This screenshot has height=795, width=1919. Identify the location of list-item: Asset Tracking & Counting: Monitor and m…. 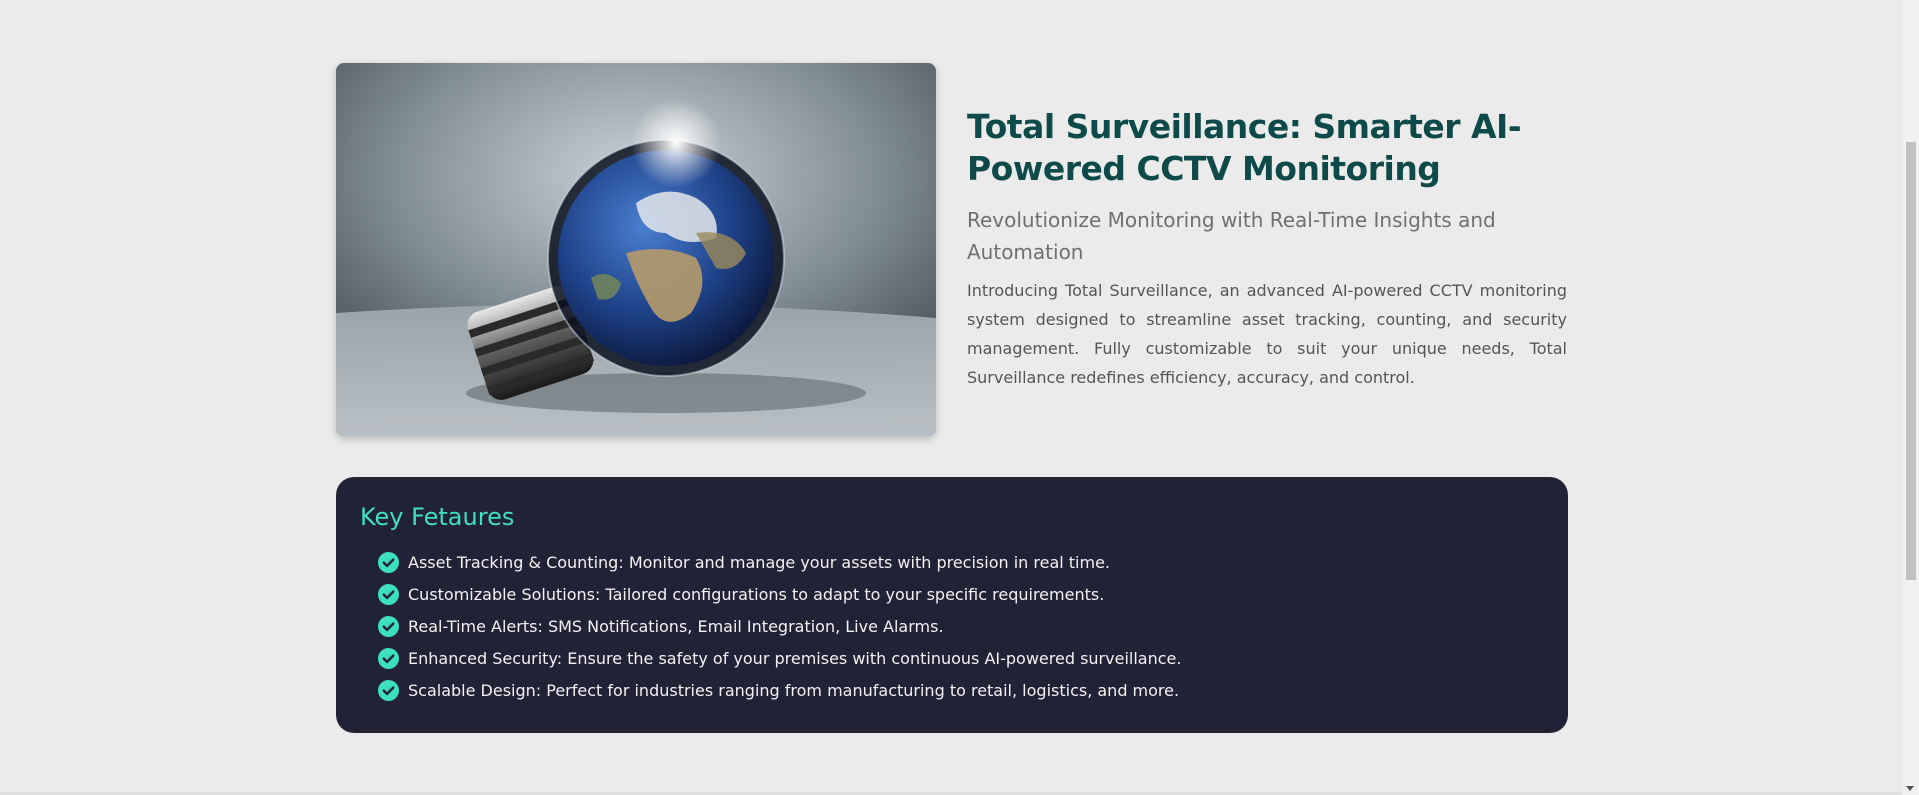
(961, 562).